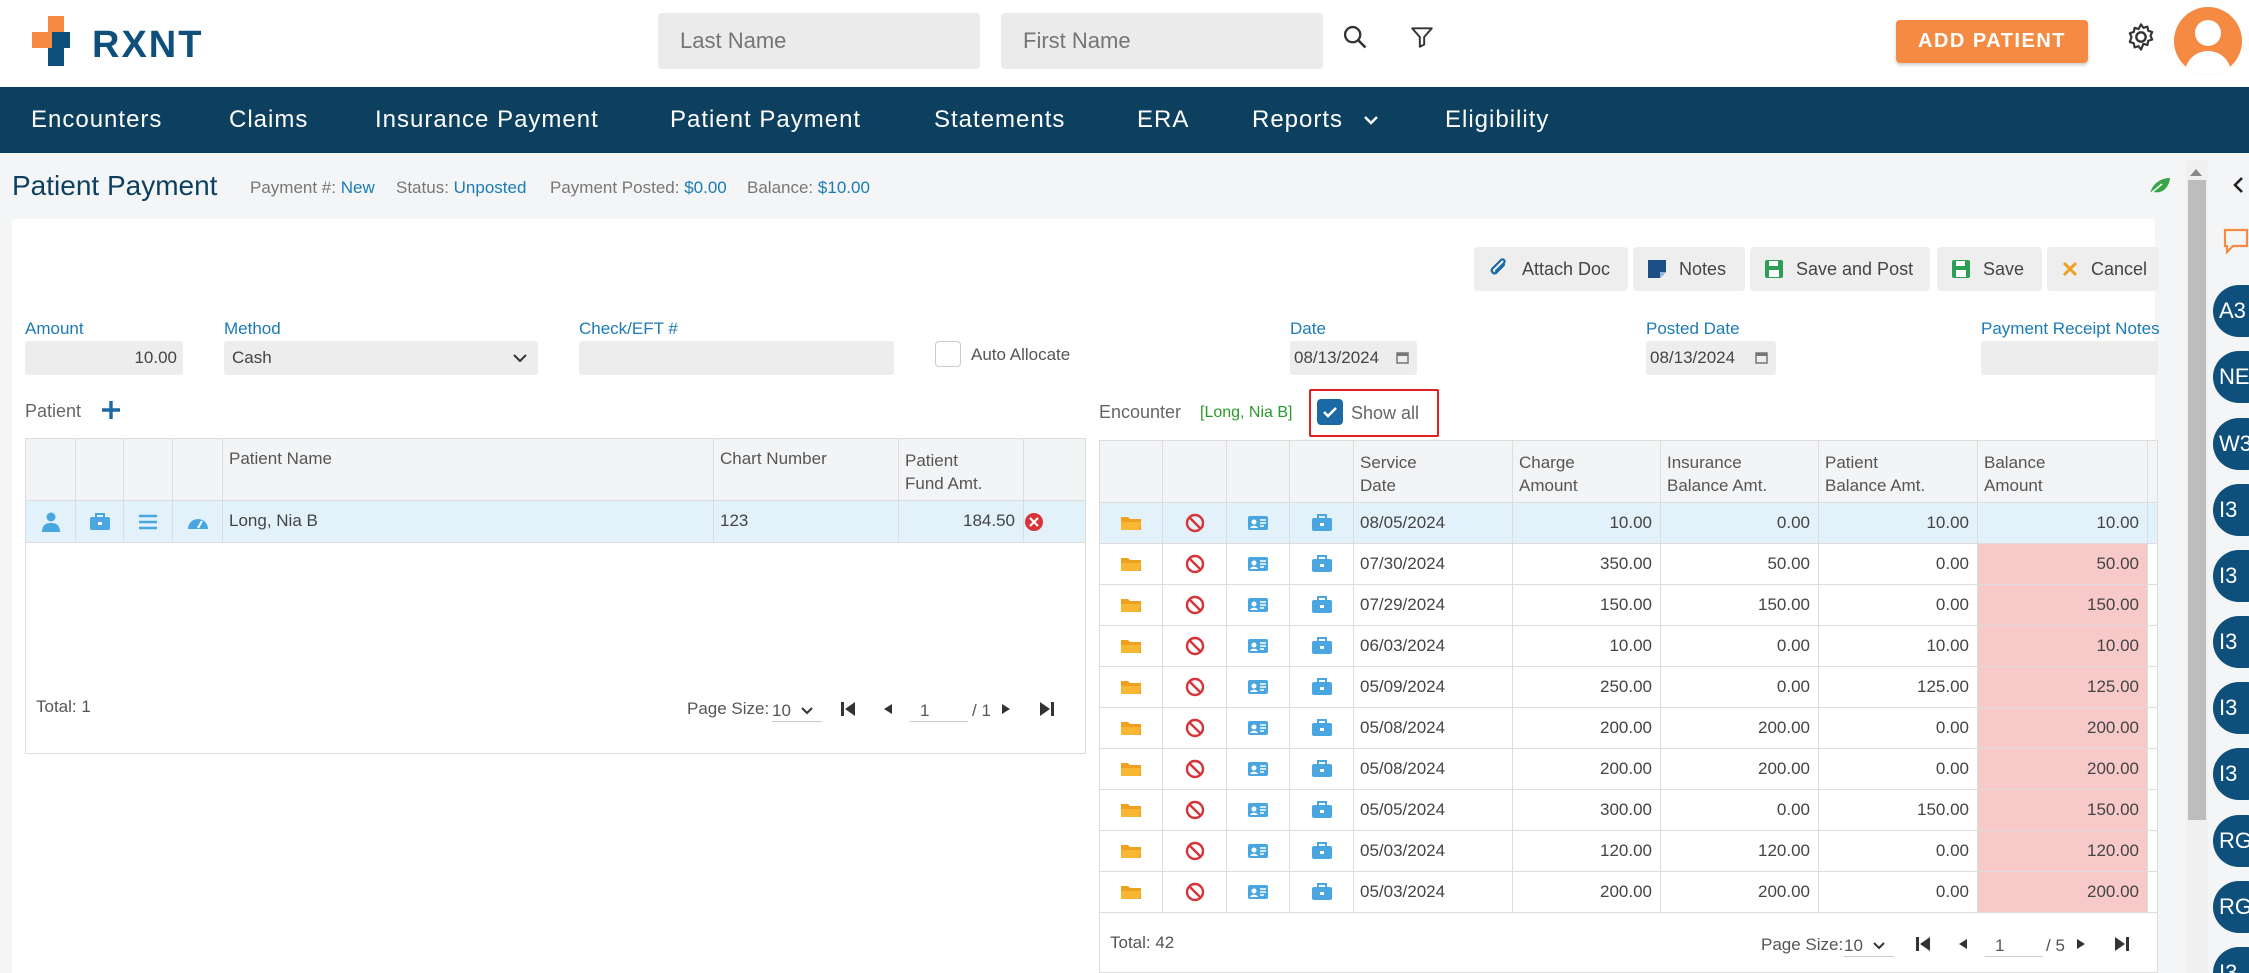 This screenshot has height=973, width=2249. I want to click on filter-icon, so click(1422, 37).